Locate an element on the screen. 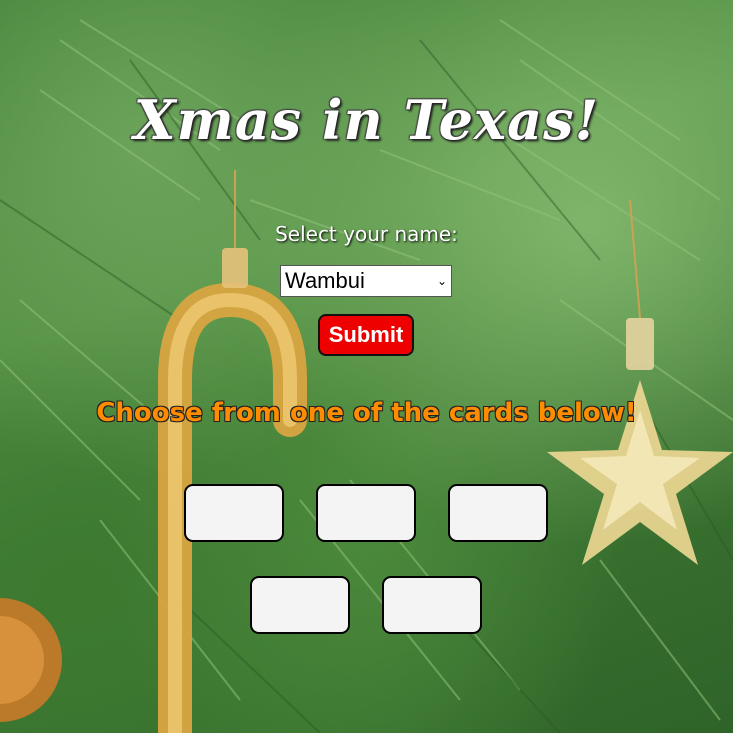 The width and height of the screenshot is (733, 733). chevron-down-icon: ⌄ is located at coordinates (441, 281).